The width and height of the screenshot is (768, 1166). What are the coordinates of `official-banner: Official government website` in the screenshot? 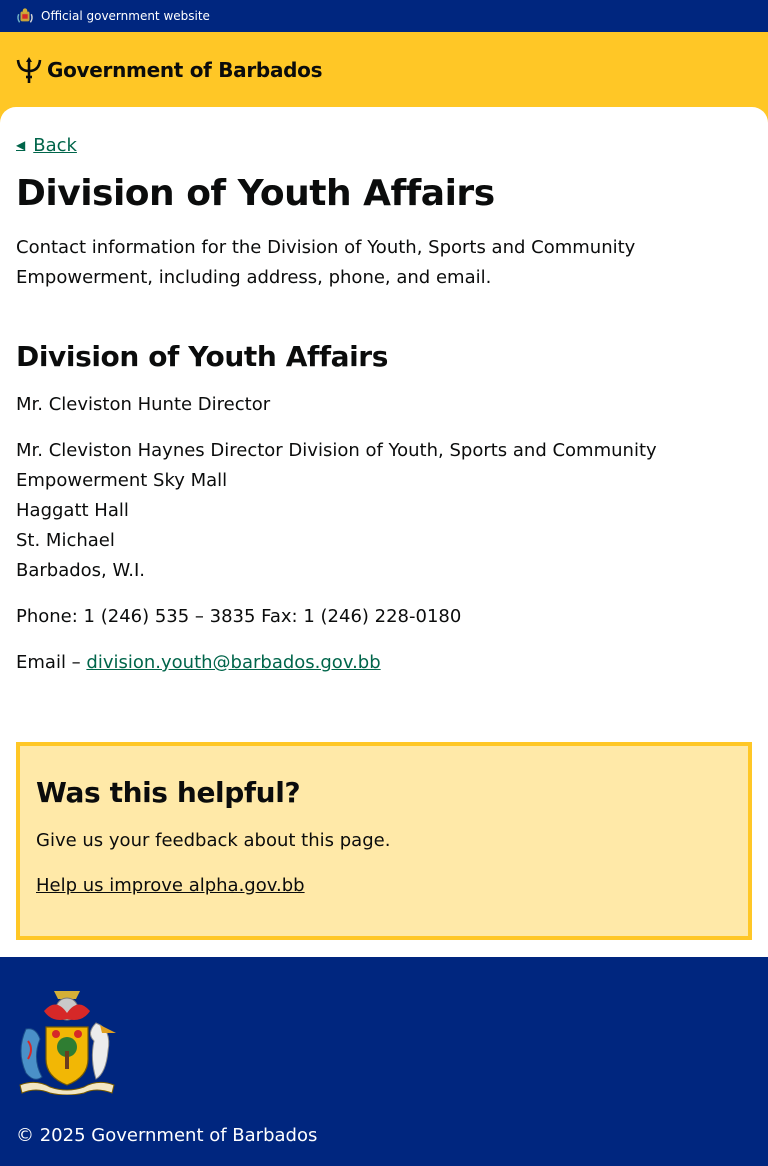 It's located at (384, 16).